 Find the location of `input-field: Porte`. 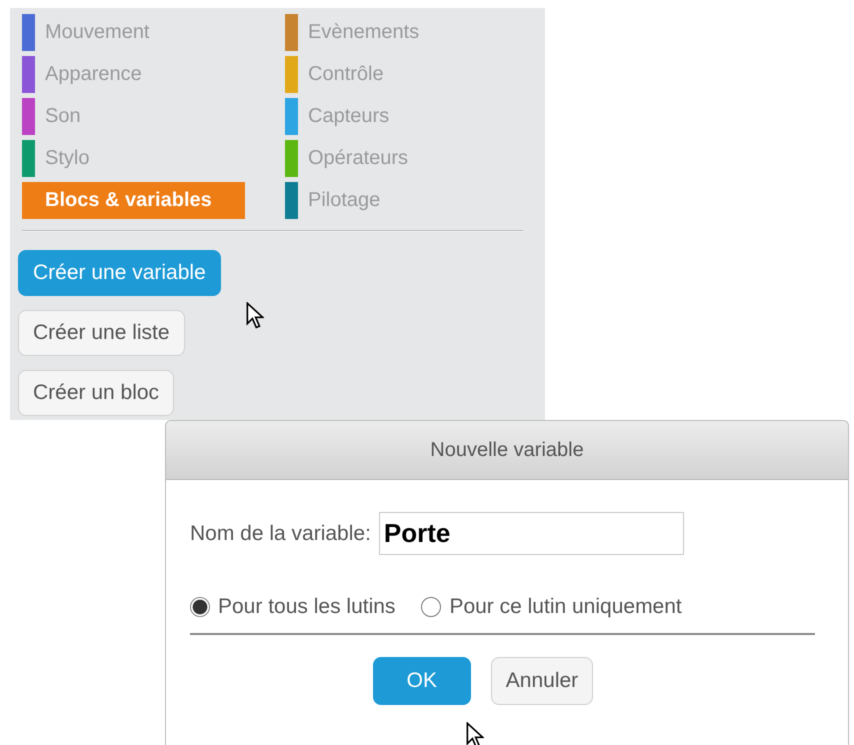

input-field: Porte is located at coordinates (531, 533).